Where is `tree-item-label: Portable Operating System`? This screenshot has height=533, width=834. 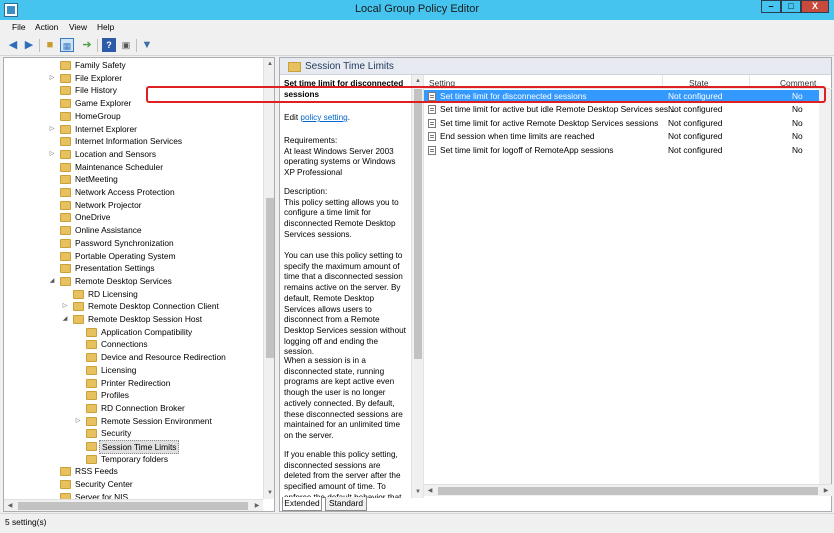 tree-item-label: Portable Operating System is located at coordinates (125, 255).